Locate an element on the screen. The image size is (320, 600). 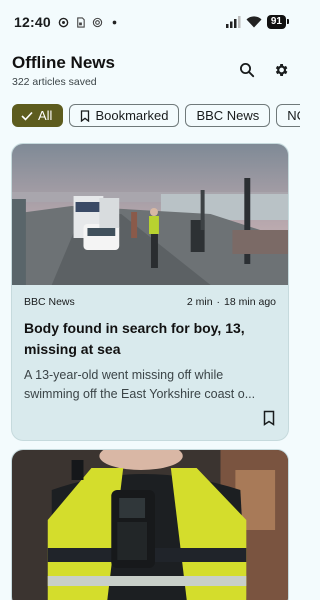
settings-gear-icon is located at coordinates (281, 70).